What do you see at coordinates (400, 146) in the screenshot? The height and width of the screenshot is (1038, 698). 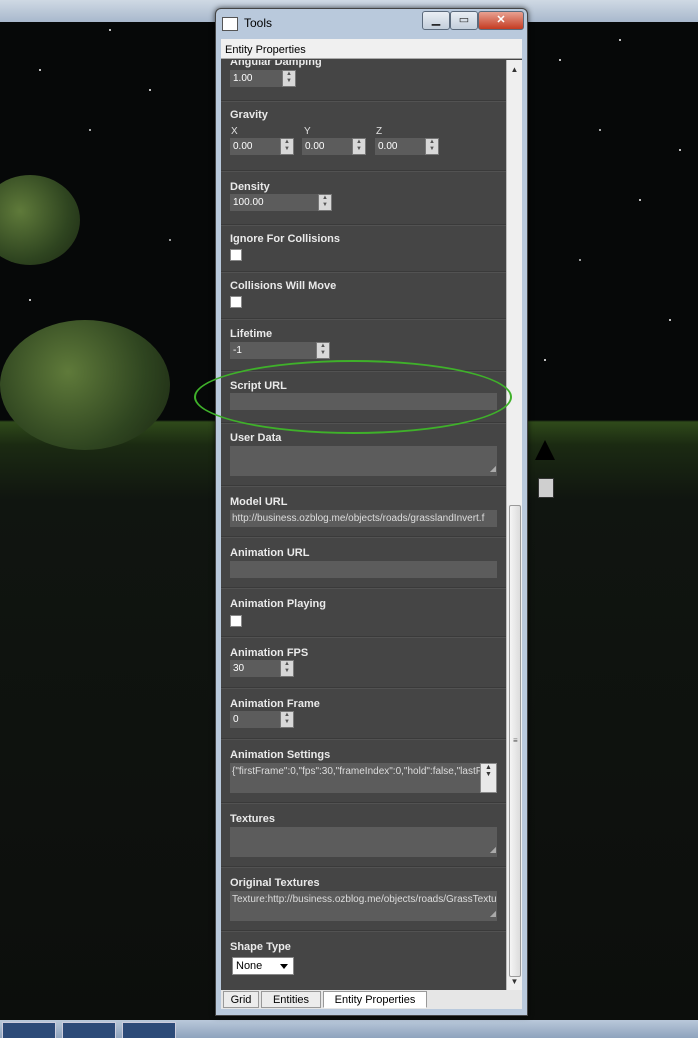 I see `gravity-z-input: 0.00` at bounding box center [400, 146].